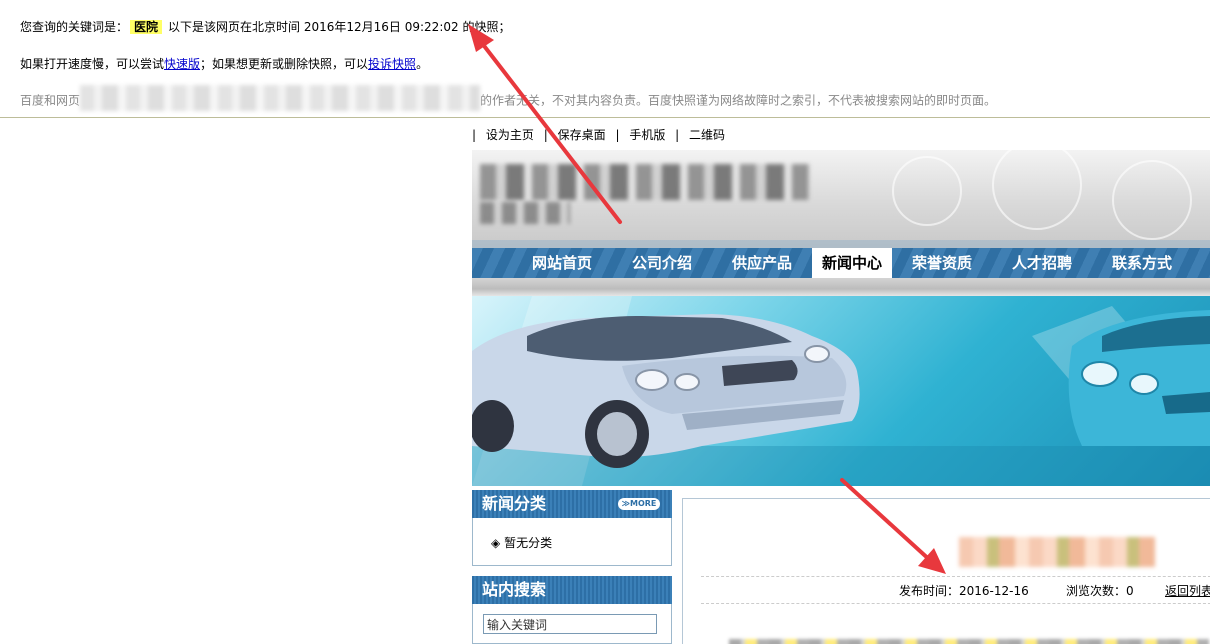 The width and height of the screenshot is (1210, 644). Describe the element at coordinates (510, 135) in the screenshot. I see `set-homepage-link: 设为主页` at that location.